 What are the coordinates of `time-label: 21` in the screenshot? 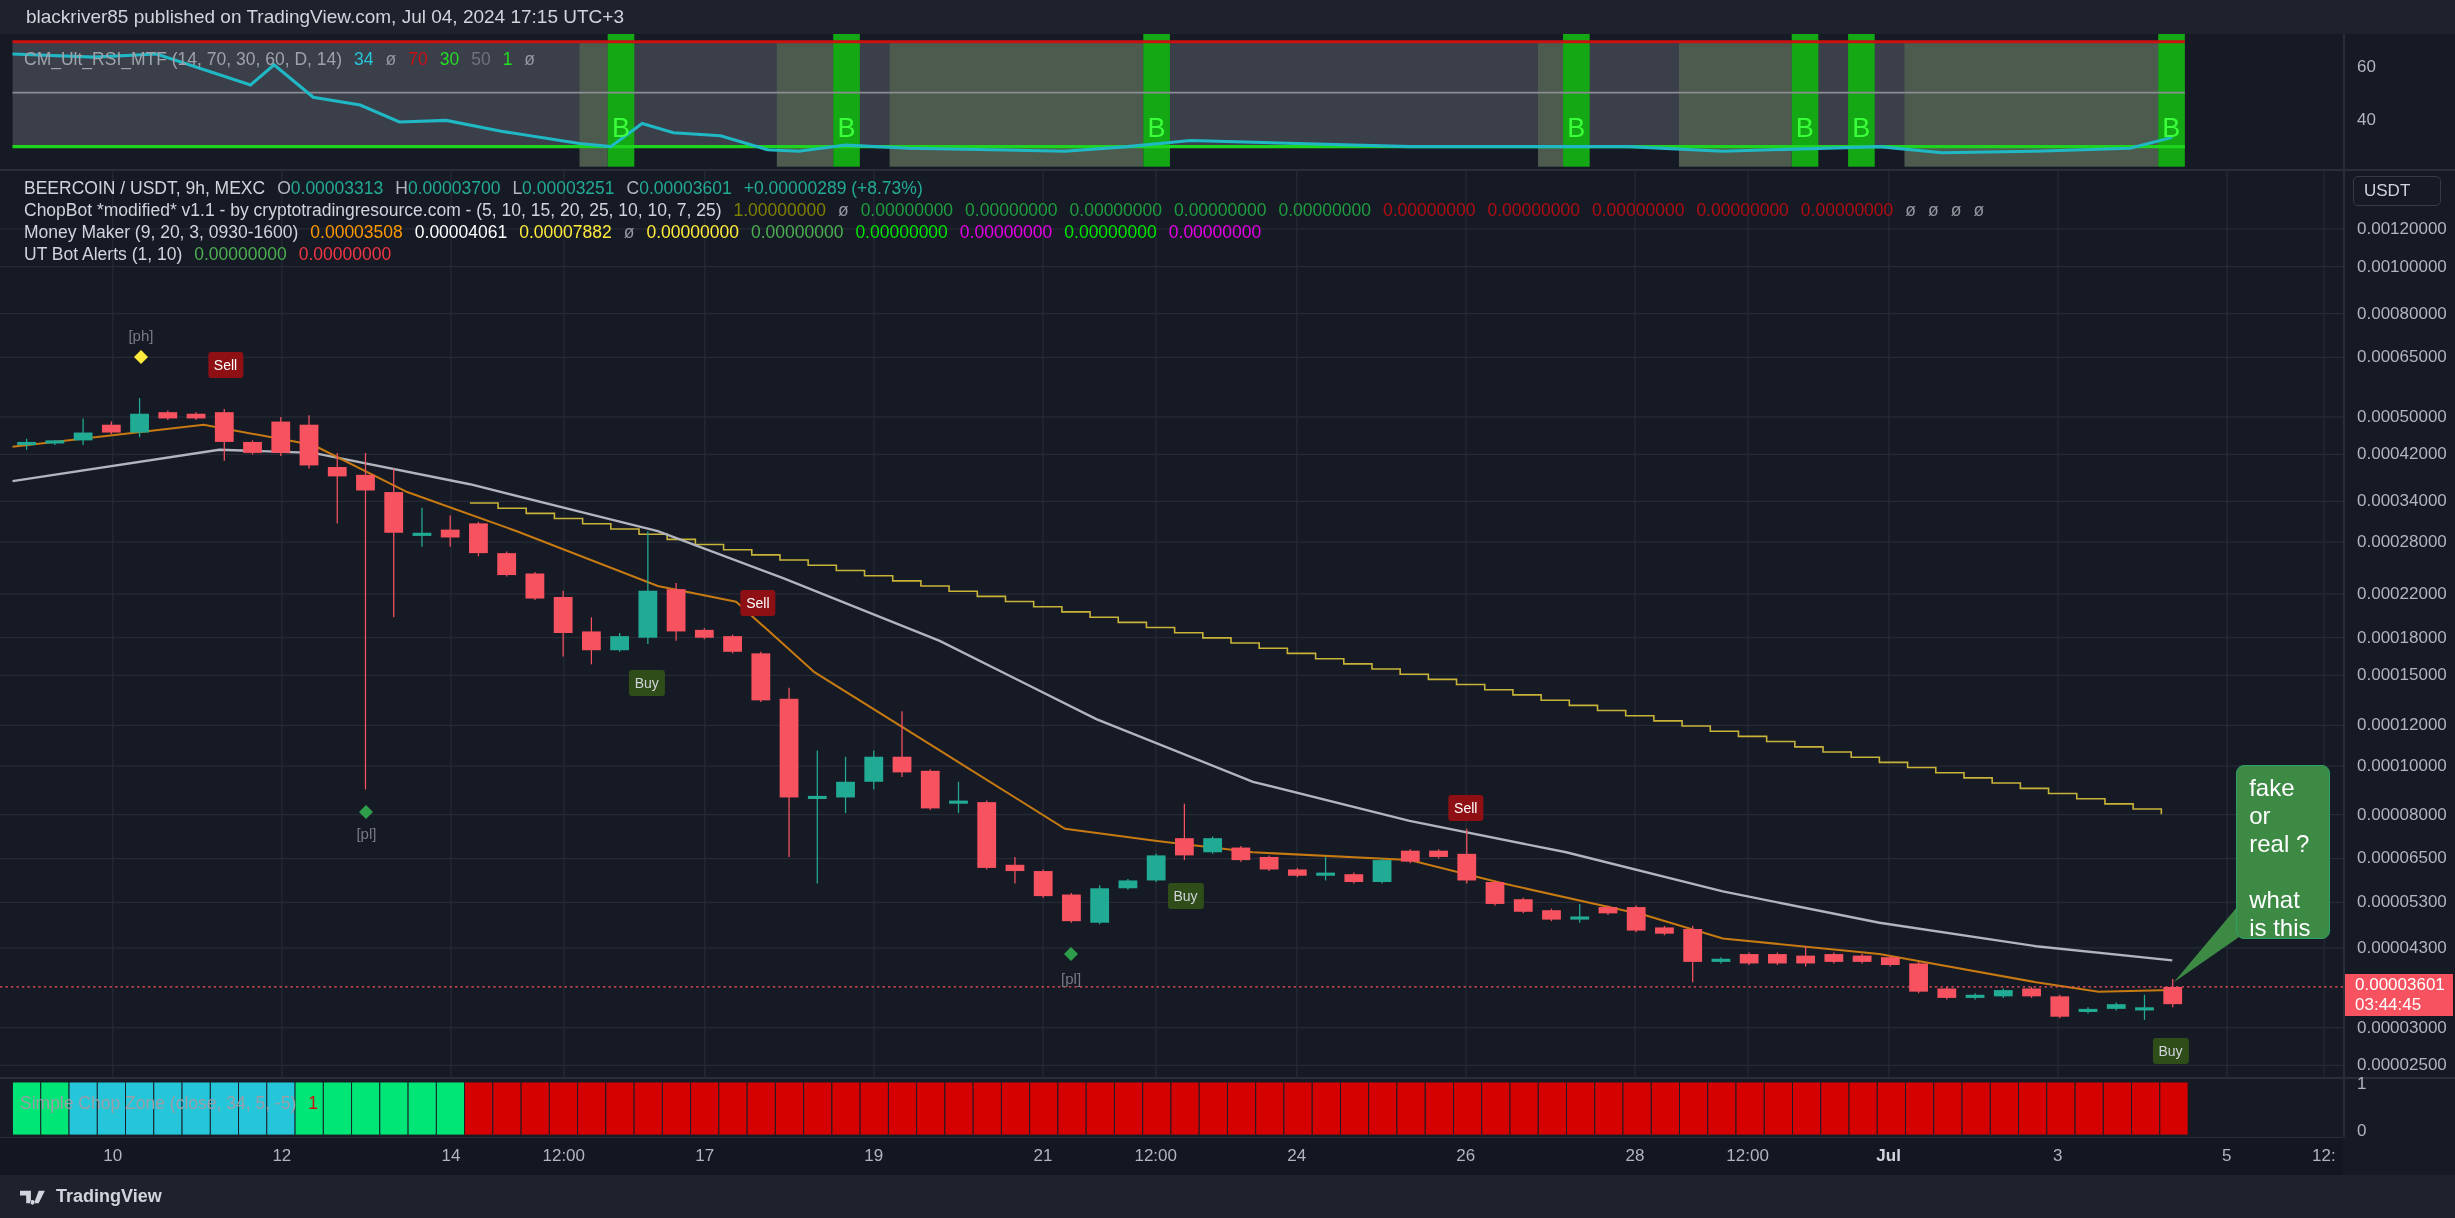 It's located at (1043, 1156).